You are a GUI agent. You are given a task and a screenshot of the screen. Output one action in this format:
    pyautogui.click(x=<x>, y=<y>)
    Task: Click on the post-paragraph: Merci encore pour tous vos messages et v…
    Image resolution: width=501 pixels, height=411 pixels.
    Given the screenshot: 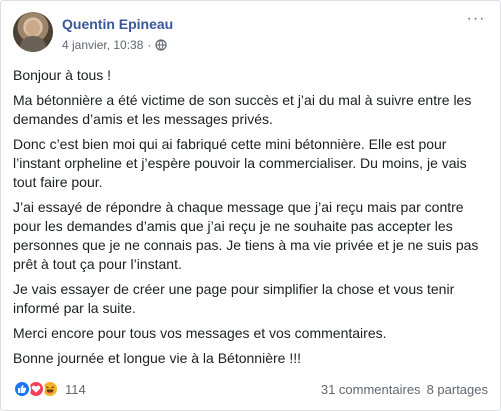 What is the action you would take?
    pyautogui.click(x=200, y=333)
    